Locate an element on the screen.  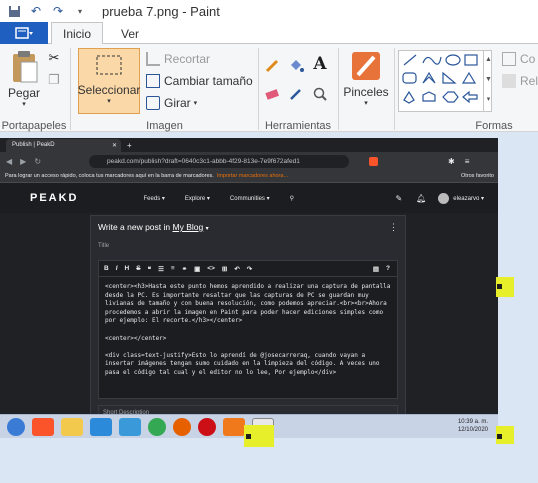
editor-toolbar: B I H S ❝ ☰ ≡ ⚭ ▣ <> ⊞ ↶ ↷ ▤ ? is located at coordinates (248, 269).